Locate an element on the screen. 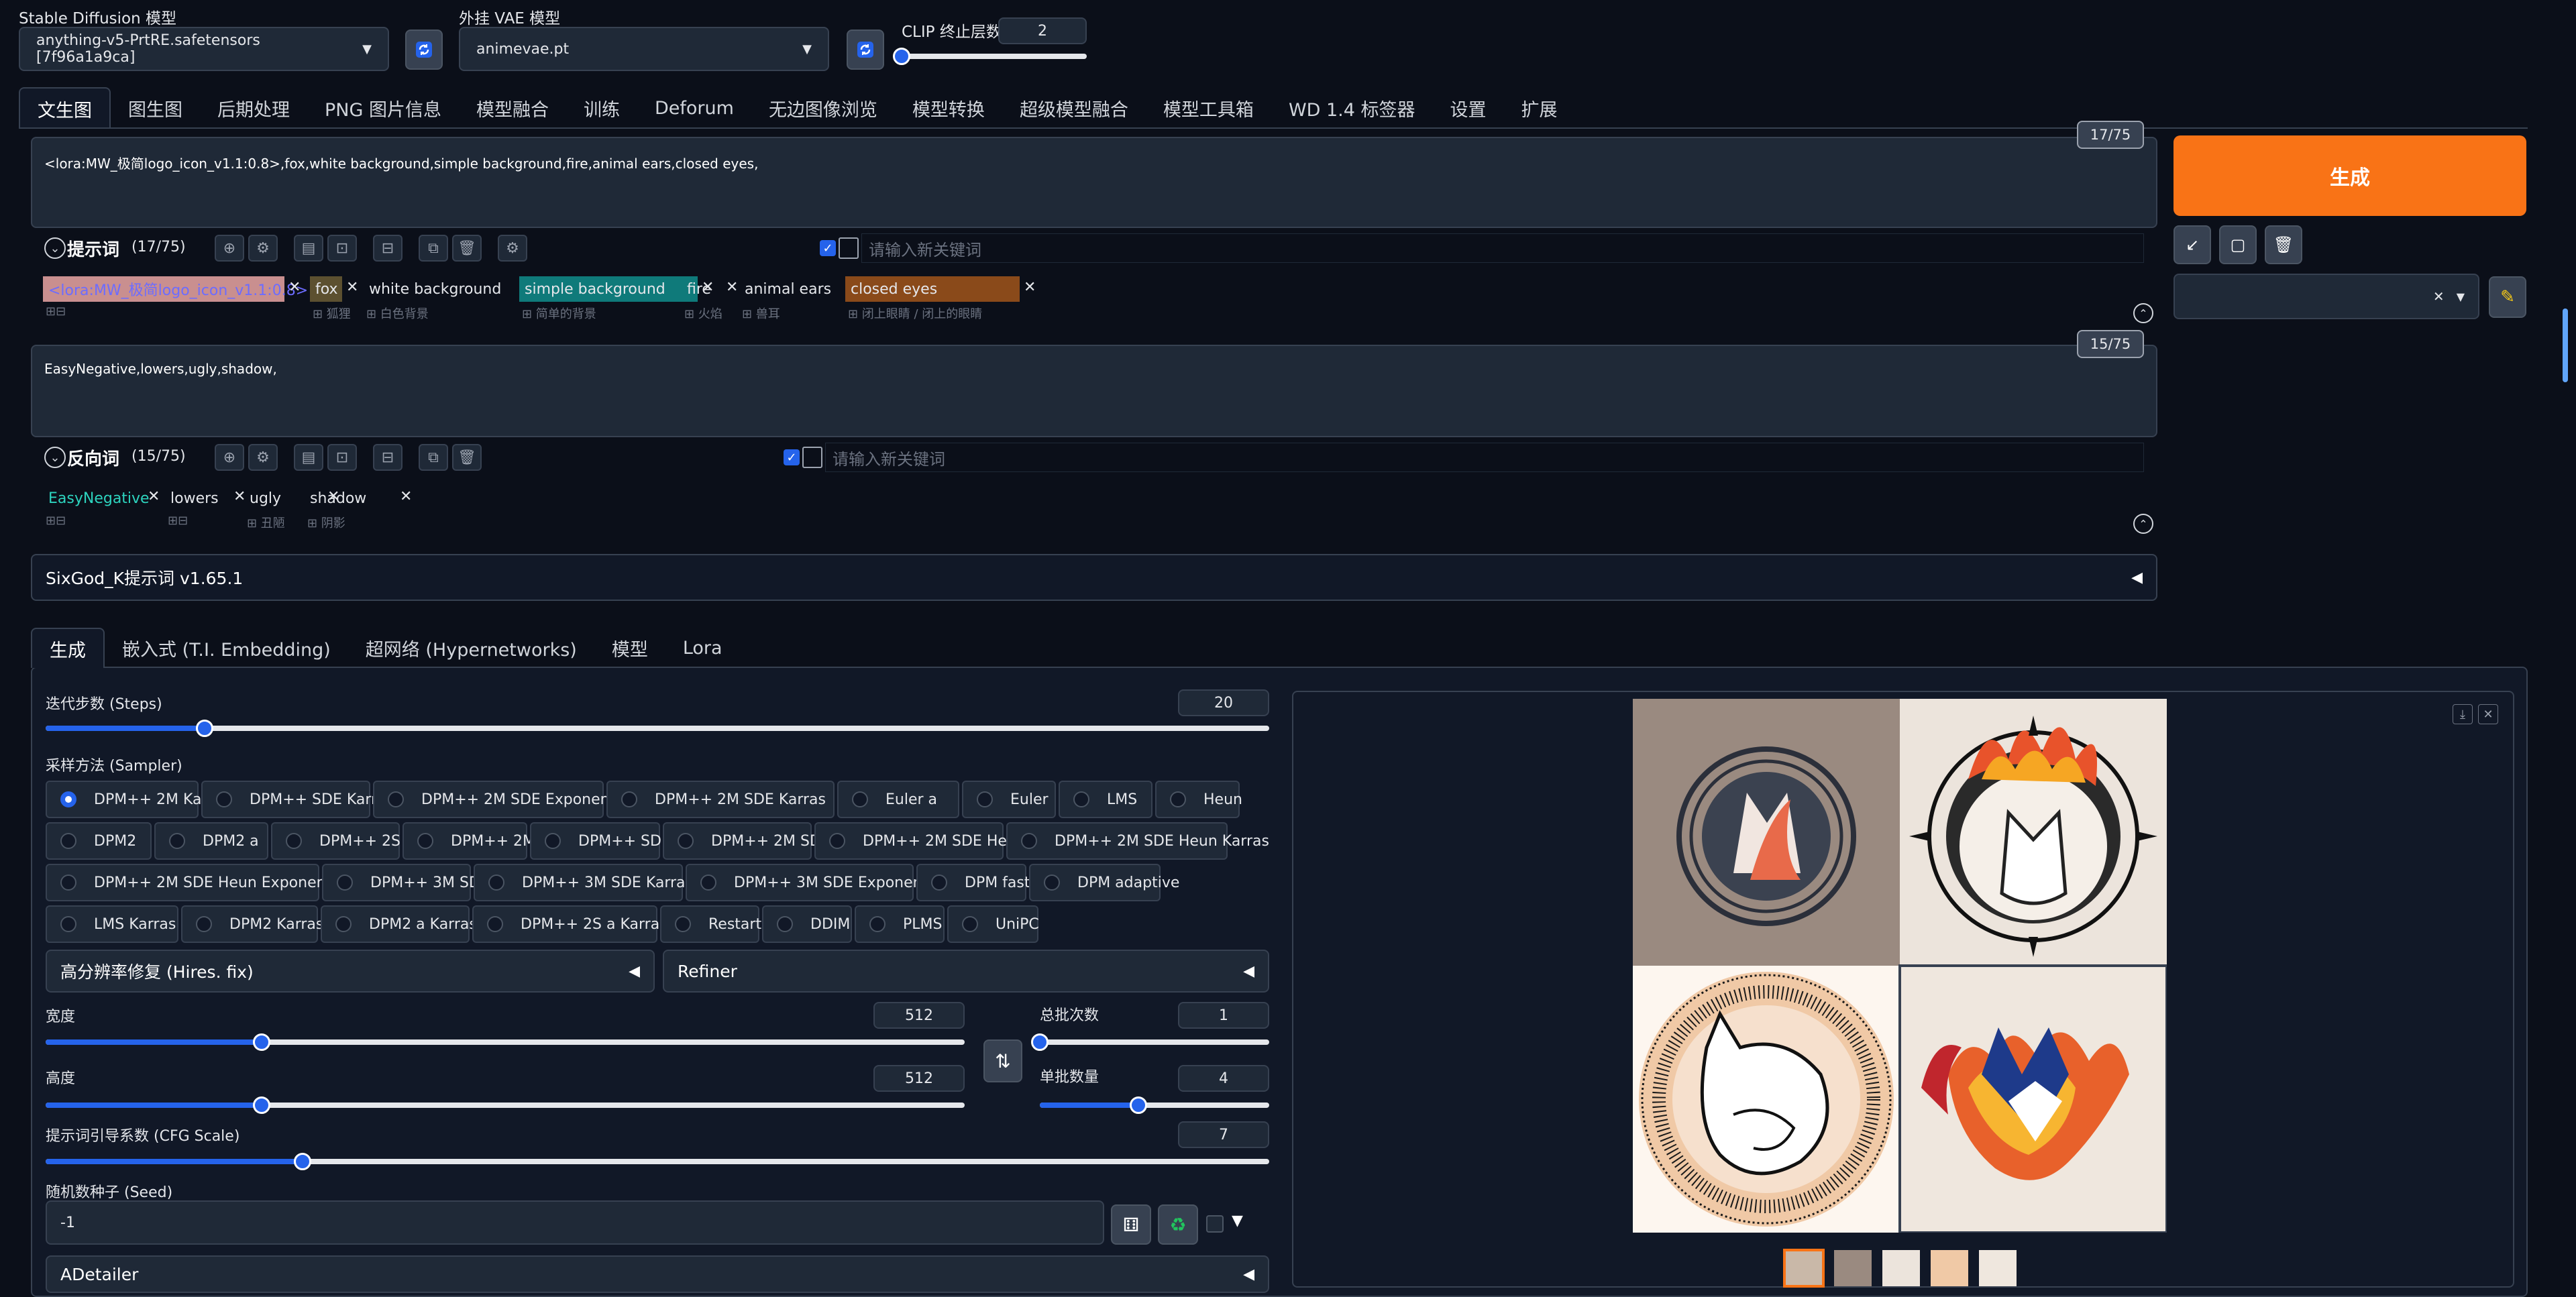  tab-1: 图生图 is located at coordinates (155, 108).